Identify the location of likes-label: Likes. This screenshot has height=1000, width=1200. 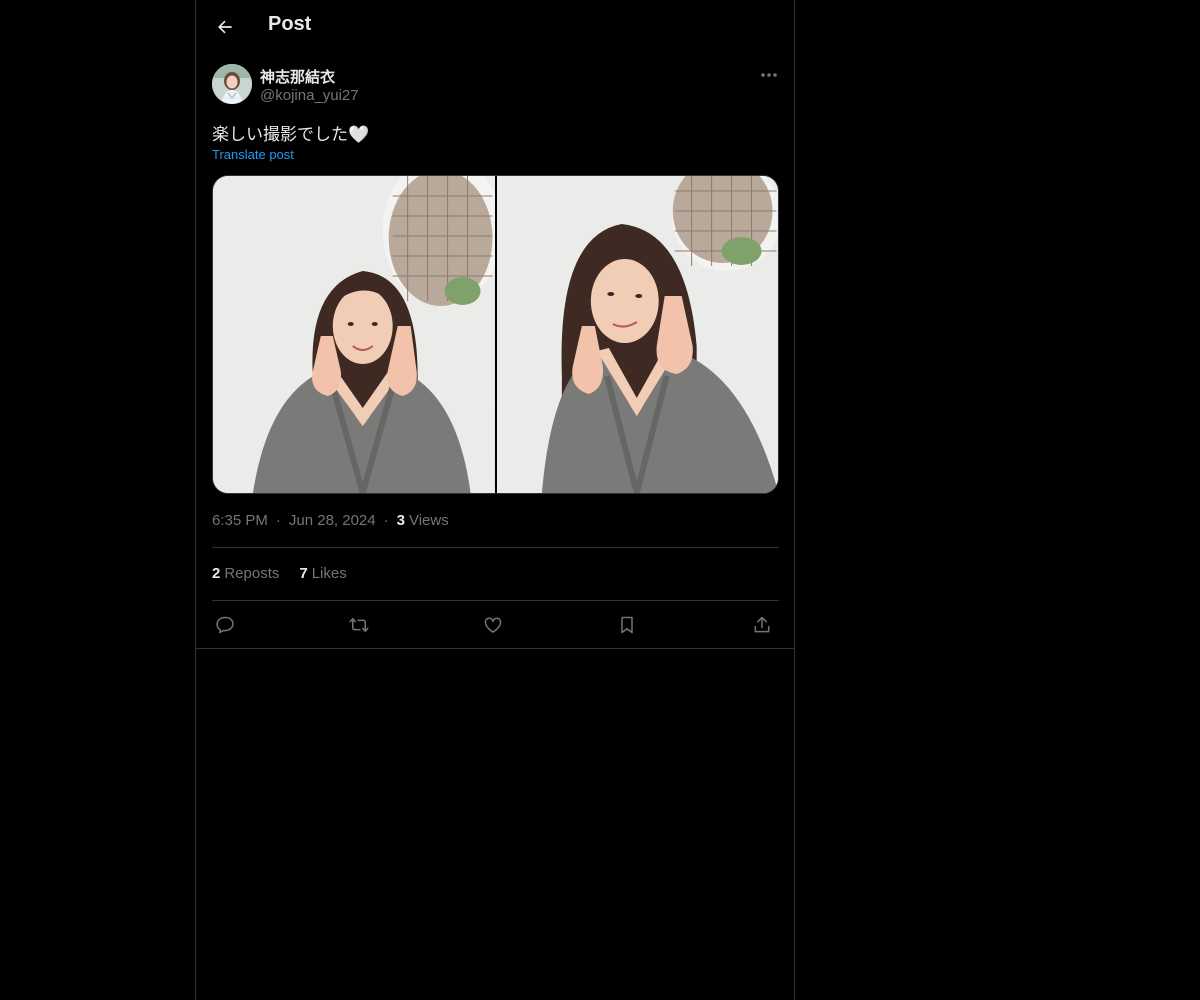
(329, 573).